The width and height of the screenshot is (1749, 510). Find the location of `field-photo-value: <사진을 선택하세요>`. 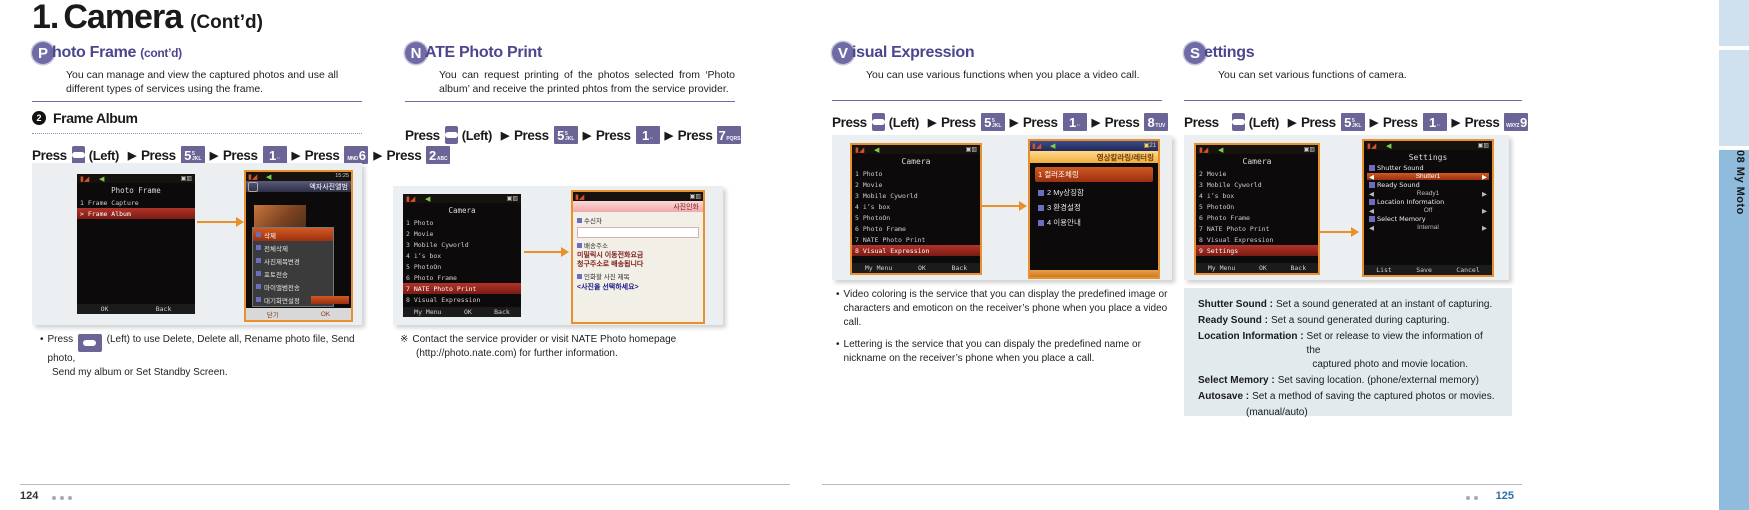

field-photo-value: <사진을 선택하세요> is located at coordinates (638, 287).